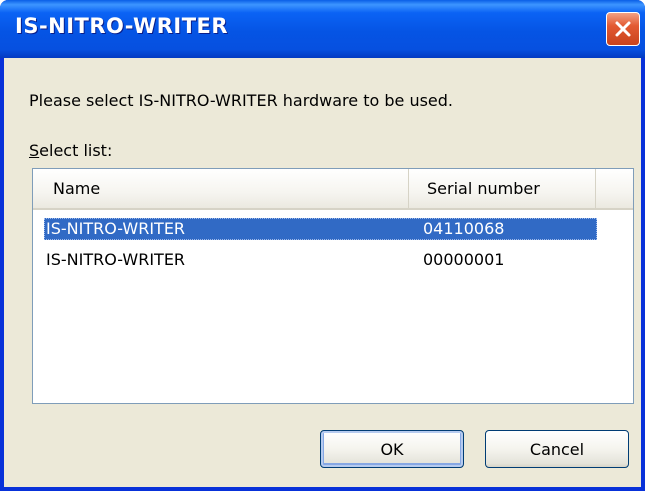 The width and height of the screenshot is (645, 491). I want to click on close-button, so click(623, 29).